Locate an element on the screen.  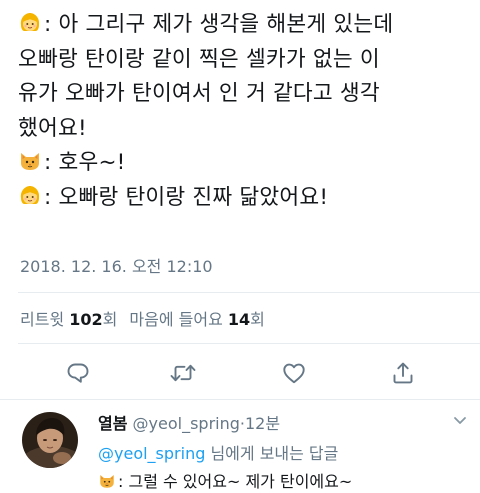
reply-icon is located at coordinates (78, 373).